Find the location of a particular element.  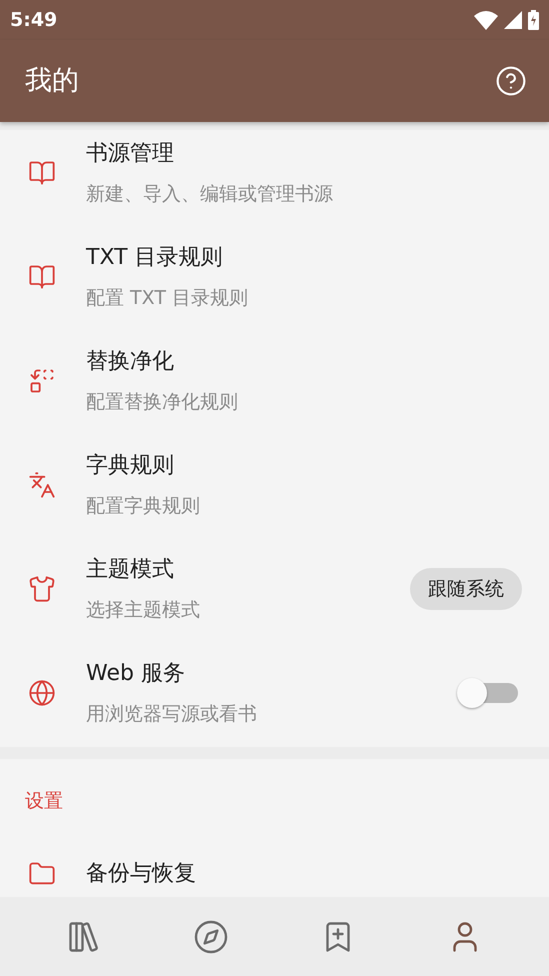

theme-mode-chip: 跟随系统 is located at coordinates (466, 589).